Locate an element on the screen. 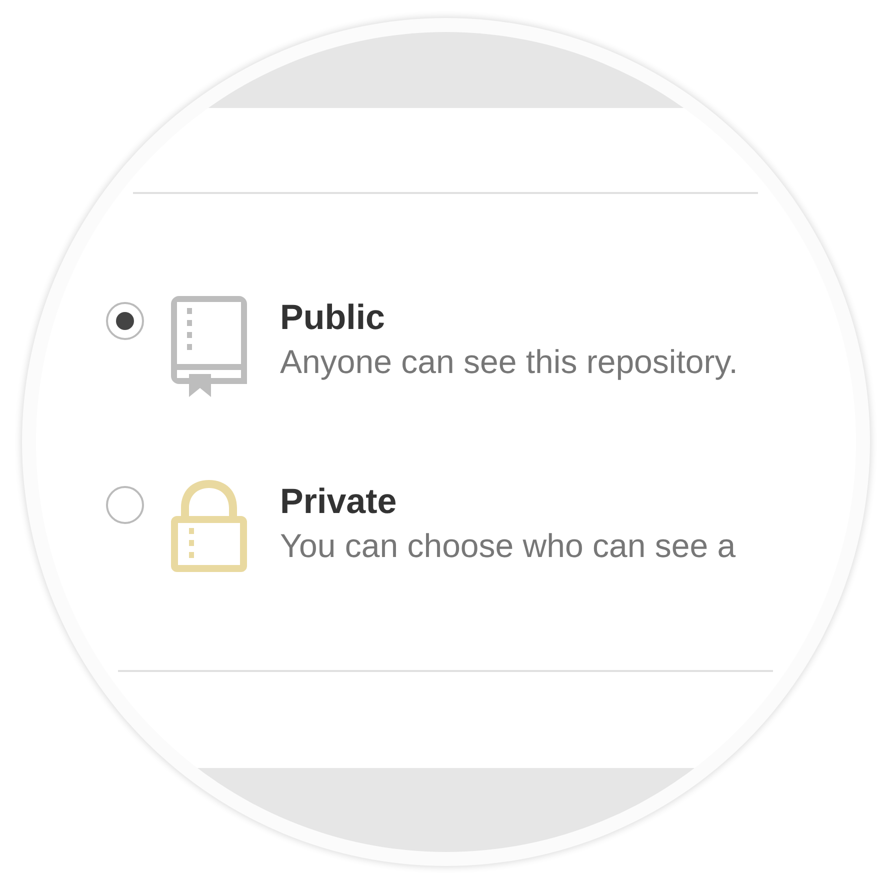 Image resolution: width=892 pixels, height=892 pixels. option-description: Anyone can see this repository. is located at coordinates (509, 362).